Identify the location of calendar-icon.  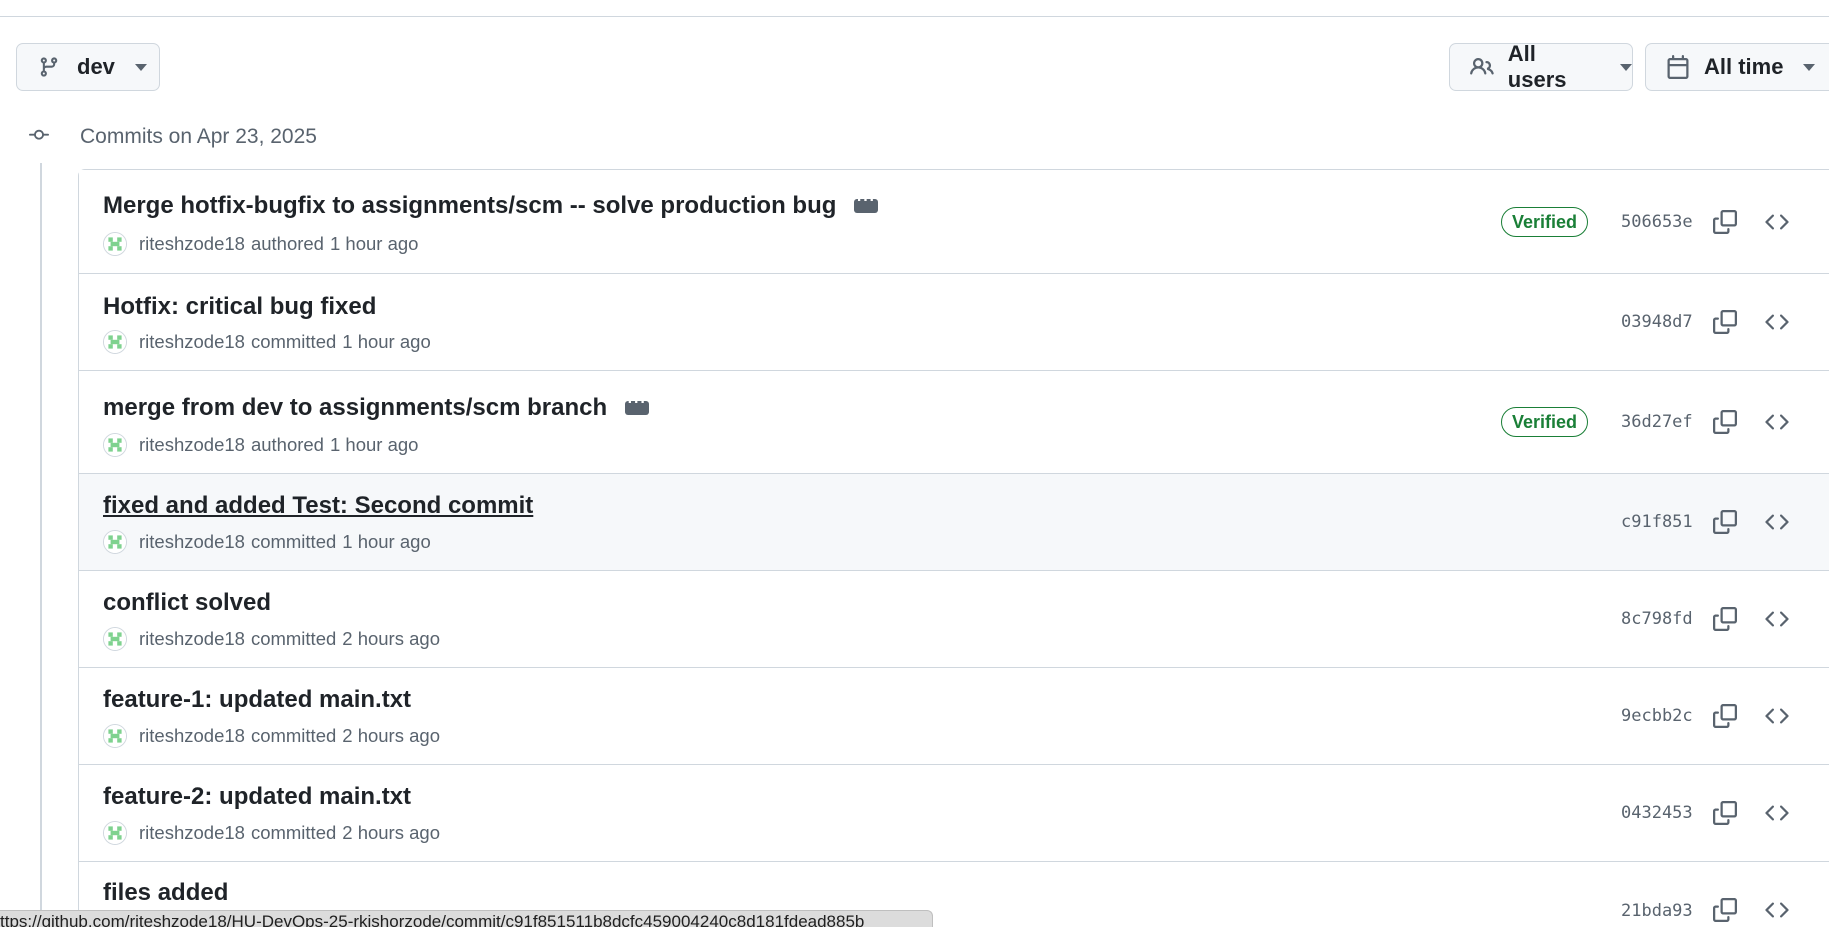
(1678, 67).